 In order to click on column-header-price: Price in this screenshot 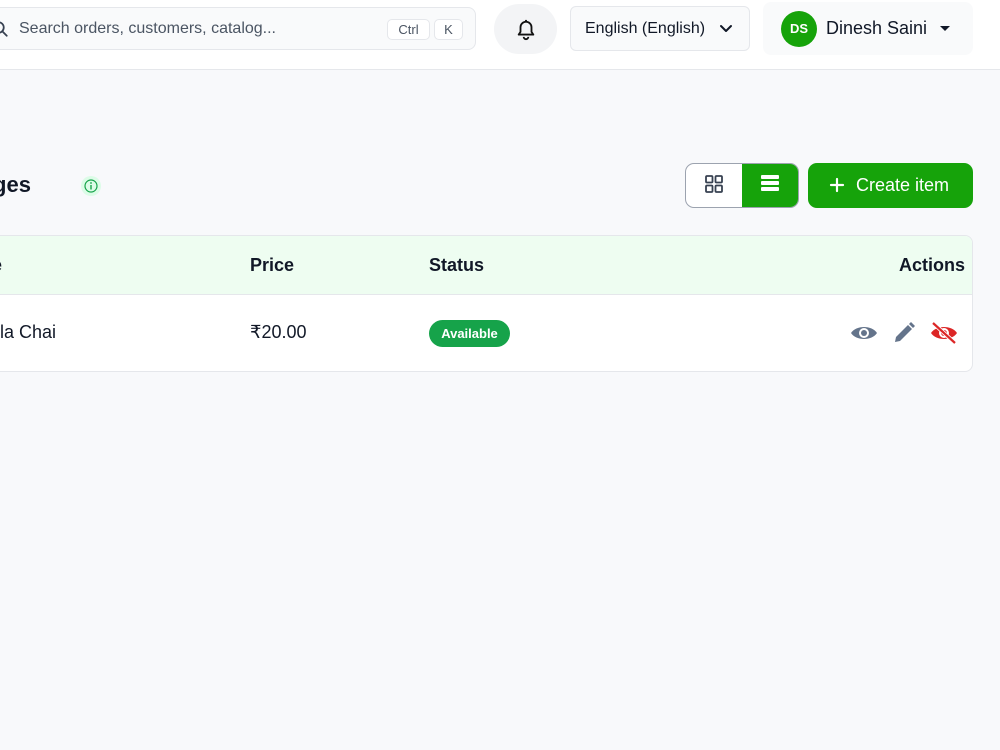, I will do `click(272, 265)`.